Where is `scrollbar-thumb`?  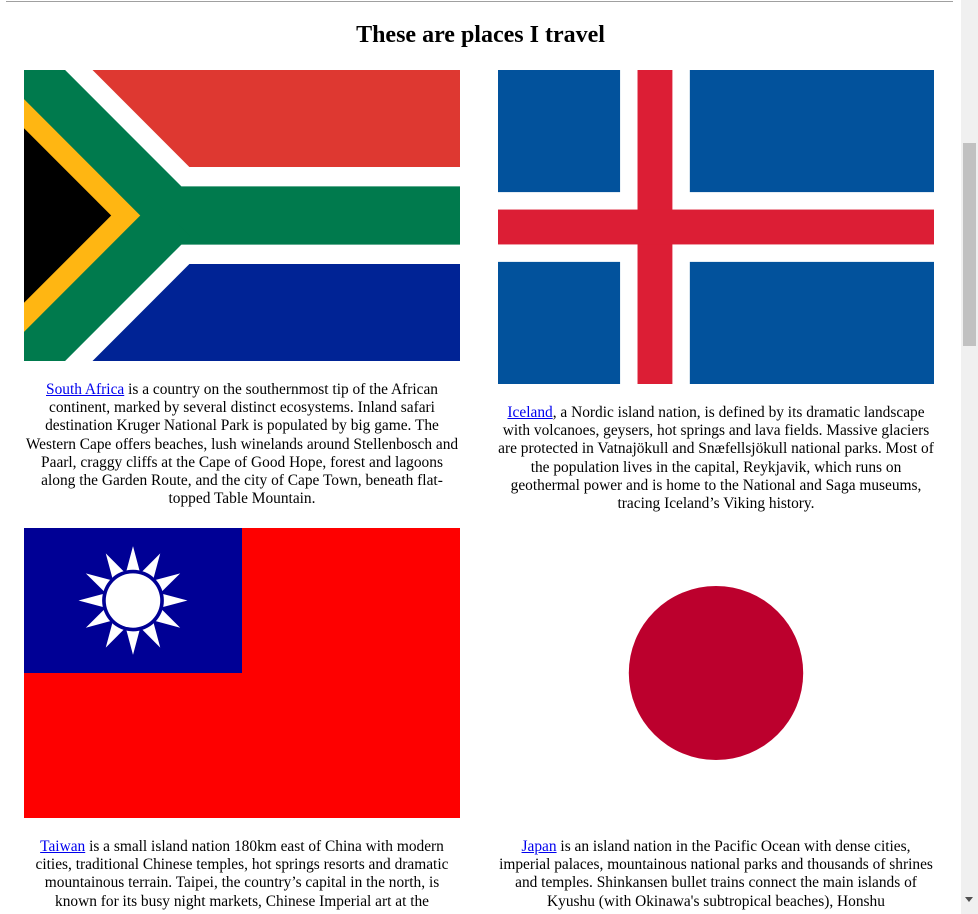
scrollbar-thumb is located at coordinates (969, 244).